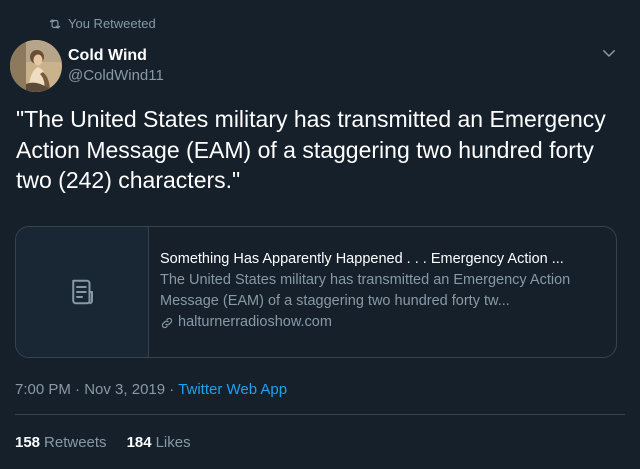 The height and width of the screenshot is (469, 640). What do you see at coordinates (232, 389) in the screenshot?
I see `tweet-source-link: Twitter Web App` at bounding box center [232, 389].